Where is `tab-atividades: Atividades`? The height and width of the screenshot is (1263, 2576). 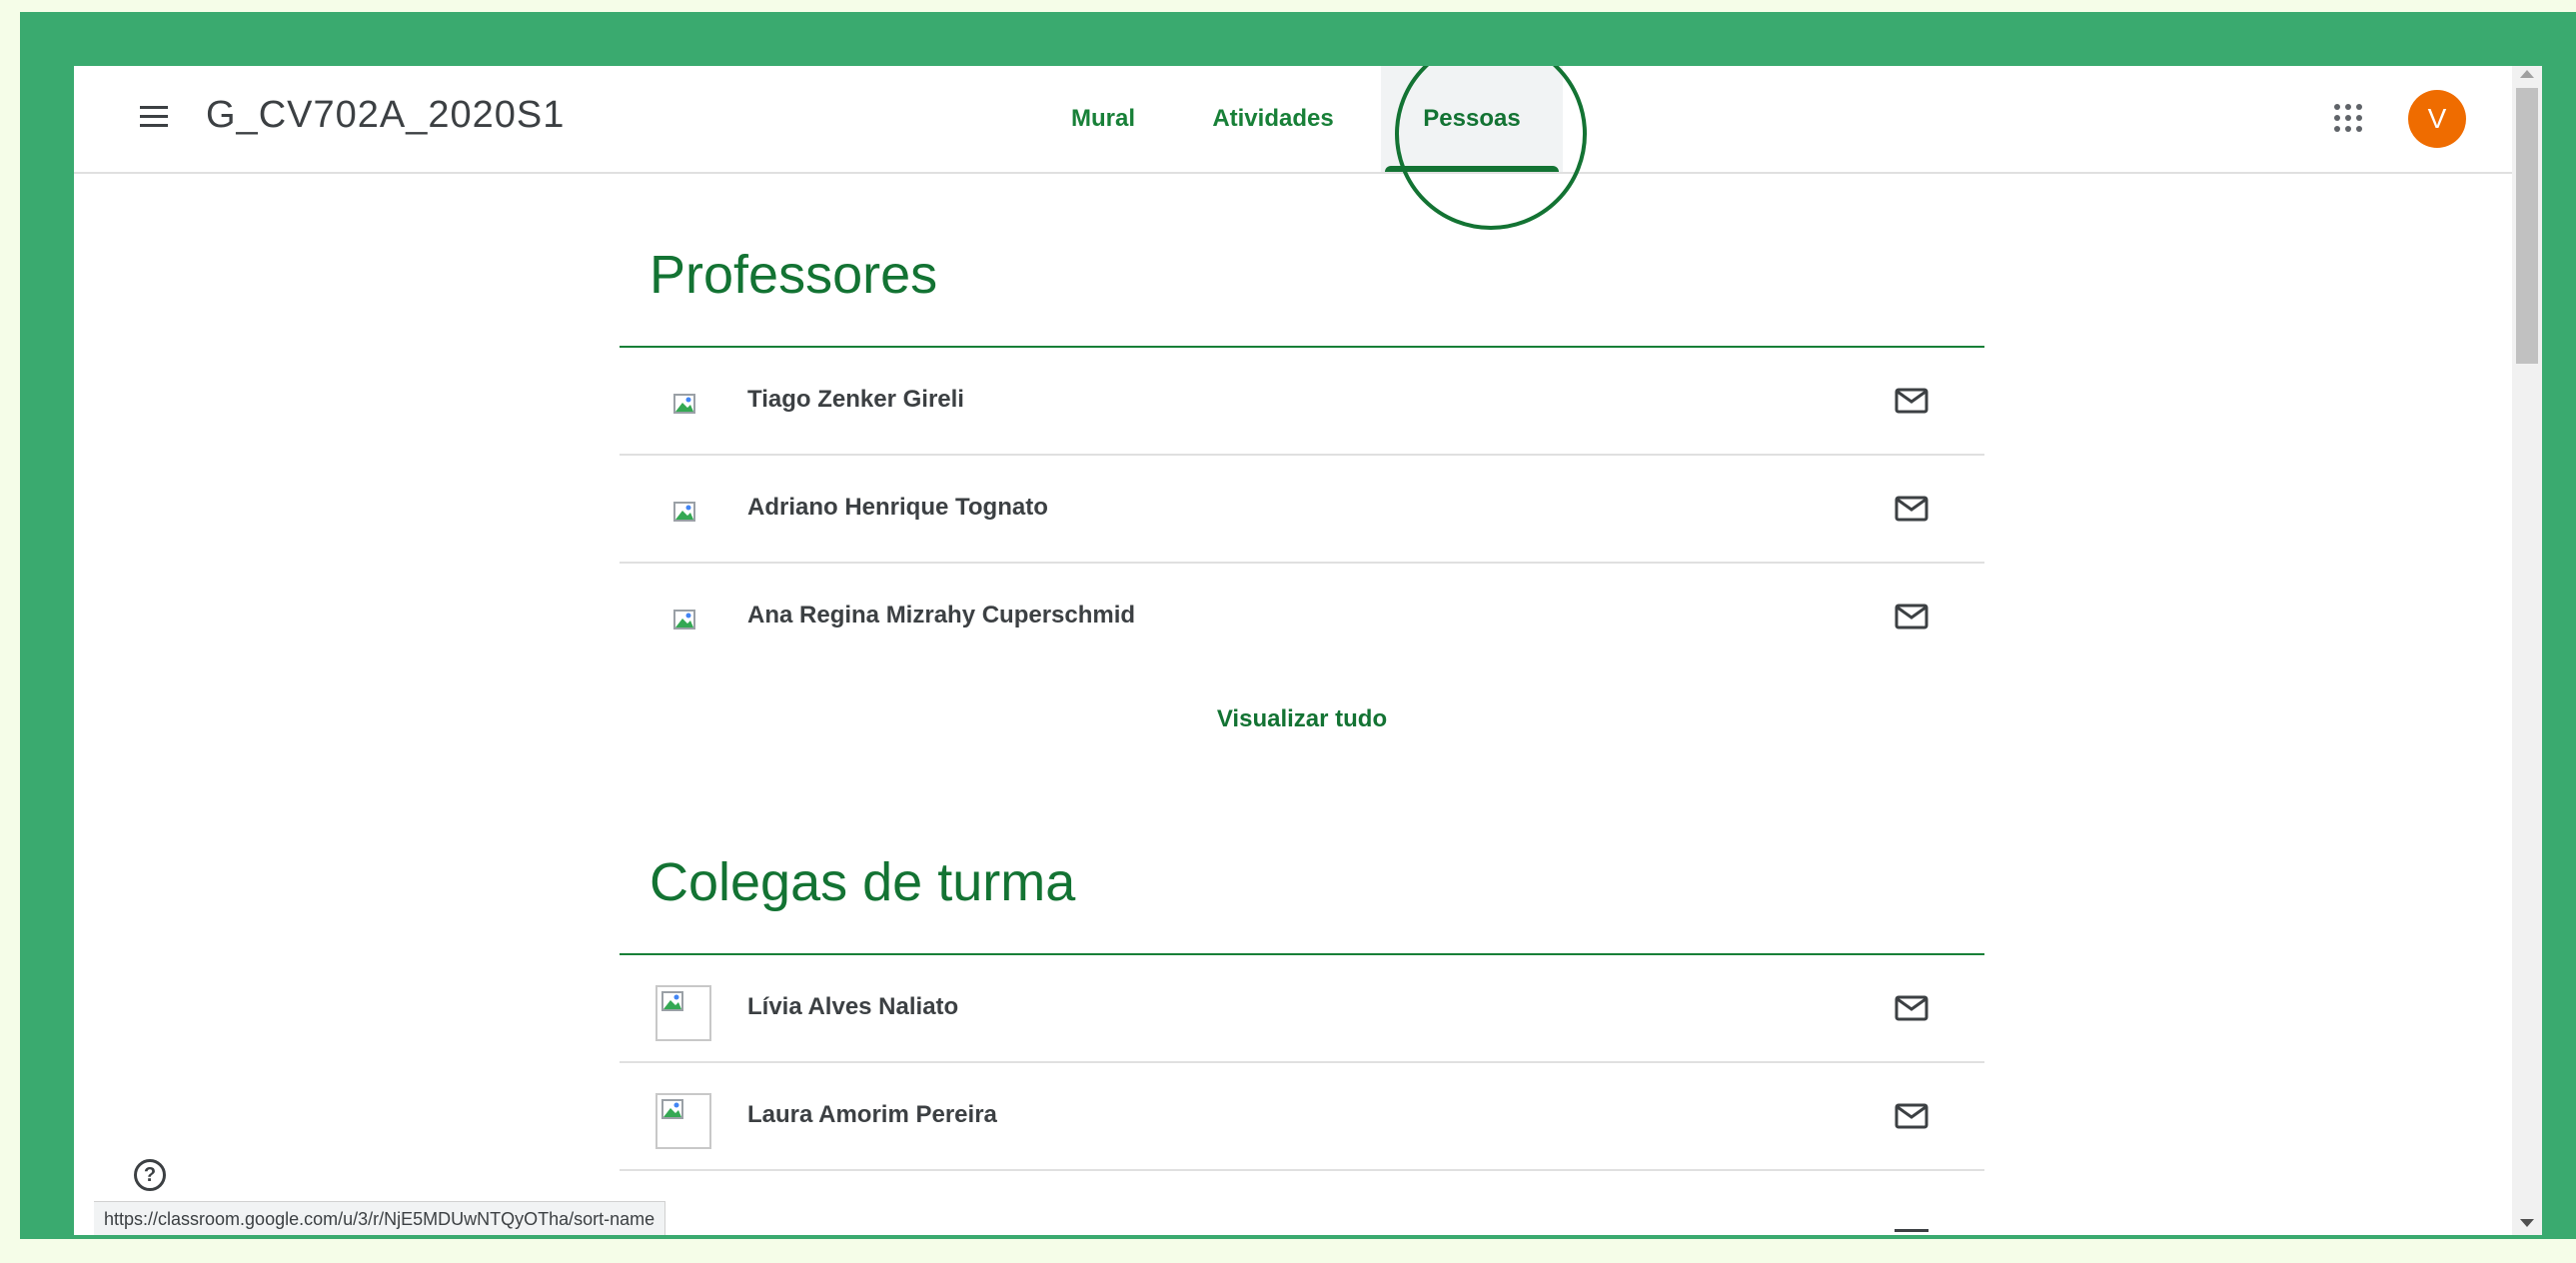 tab-atividades: Atividades is located at coordinates (1273, 119).